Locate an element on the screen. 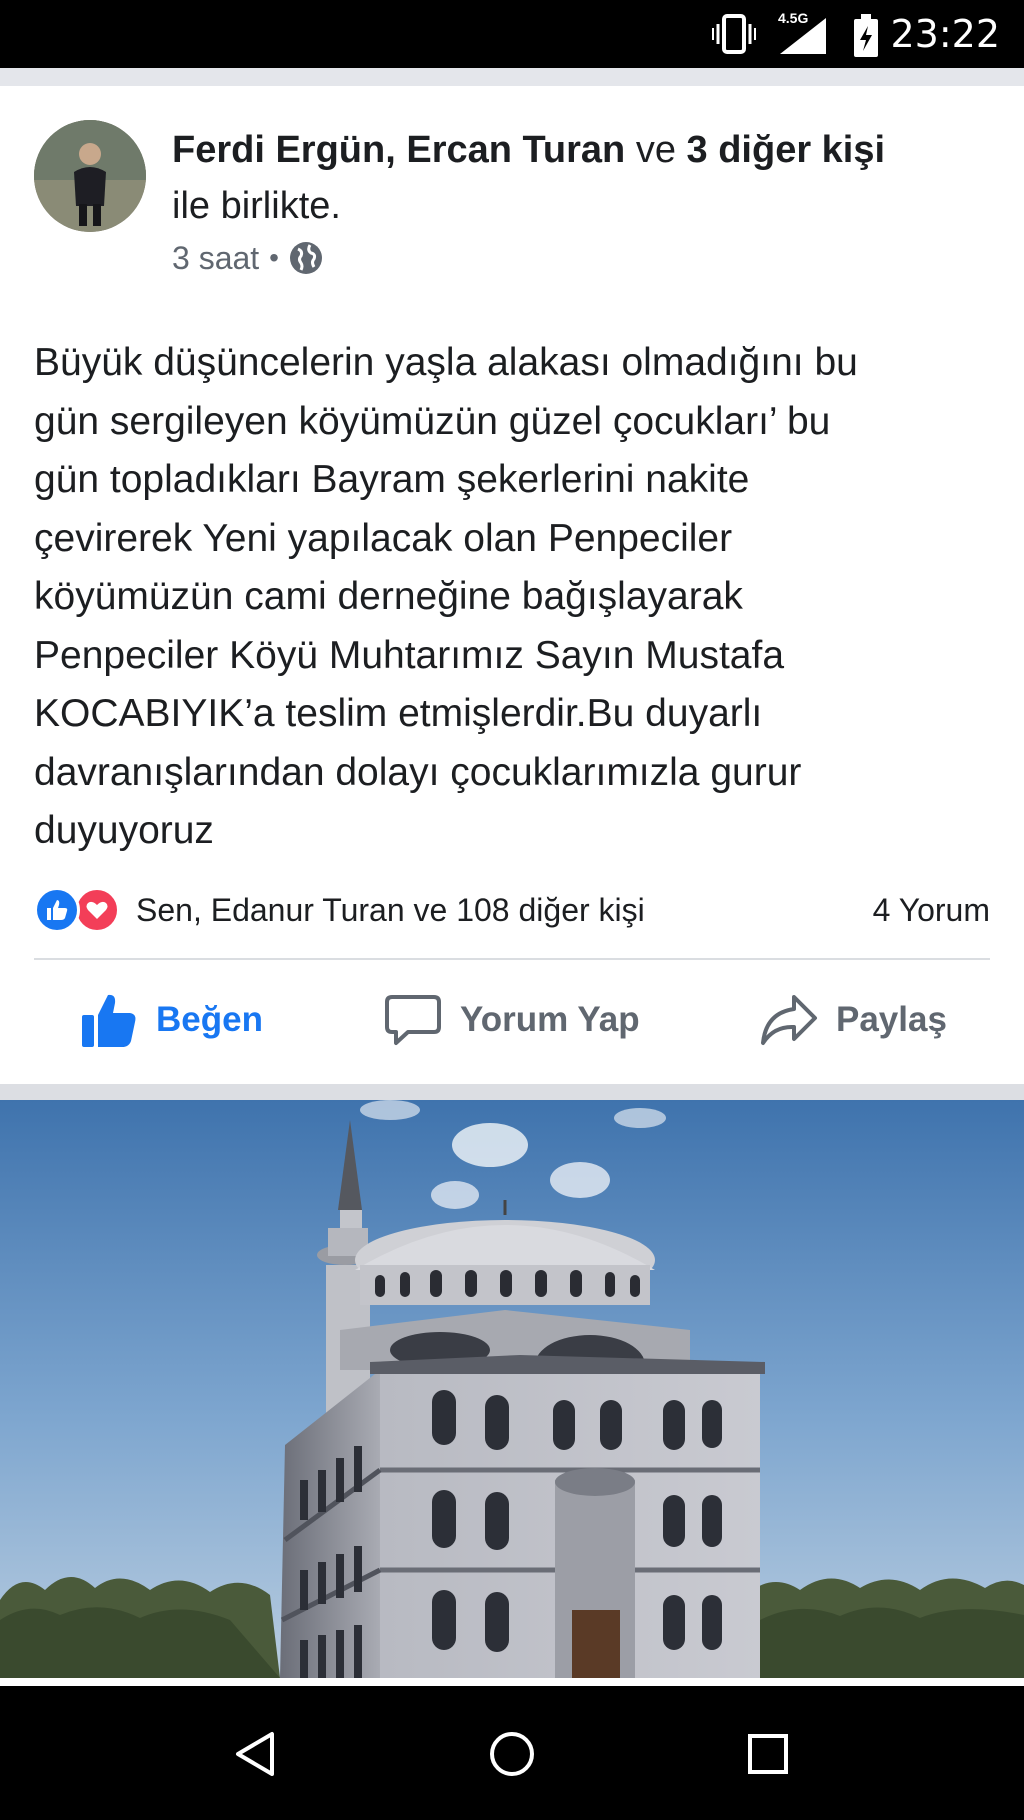 Image resolution: width=1024 pixels, height=1820 pixels. home-icon is located at coordinates (512, 1754).